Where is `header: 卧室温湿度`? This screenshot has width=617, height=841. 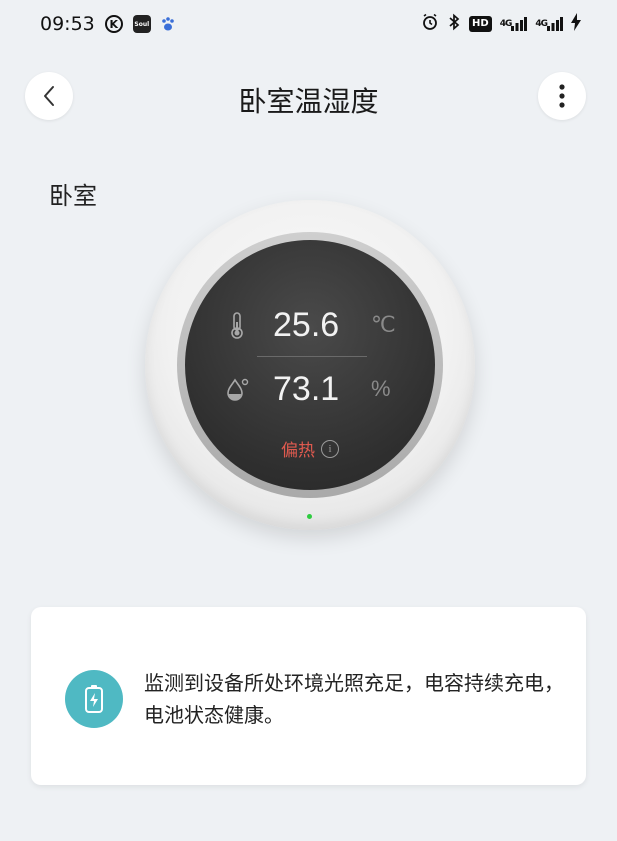
header: 卧室温湿度 is located at coordinates (308, 96).